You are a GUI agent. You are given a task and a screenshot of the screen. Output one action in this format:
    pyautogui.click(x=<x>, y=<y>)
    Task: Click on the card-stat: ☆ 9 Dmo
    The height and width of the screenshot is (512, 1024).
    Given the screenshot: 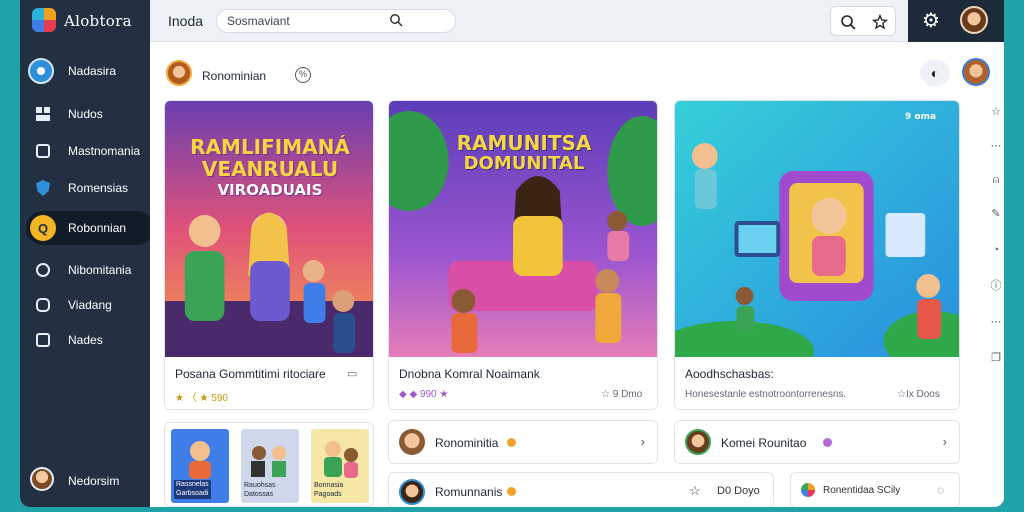 What is the action you would take?
    pyautogui.click(x=622, y=394)
    